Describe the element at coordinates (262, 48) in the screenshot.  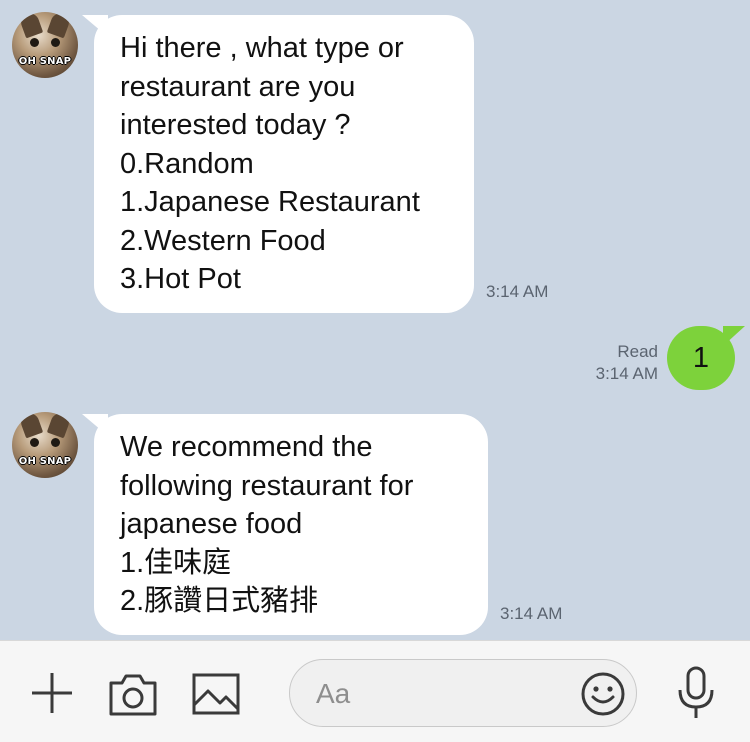
I see `message-line: Hi there , what type or` at that location.